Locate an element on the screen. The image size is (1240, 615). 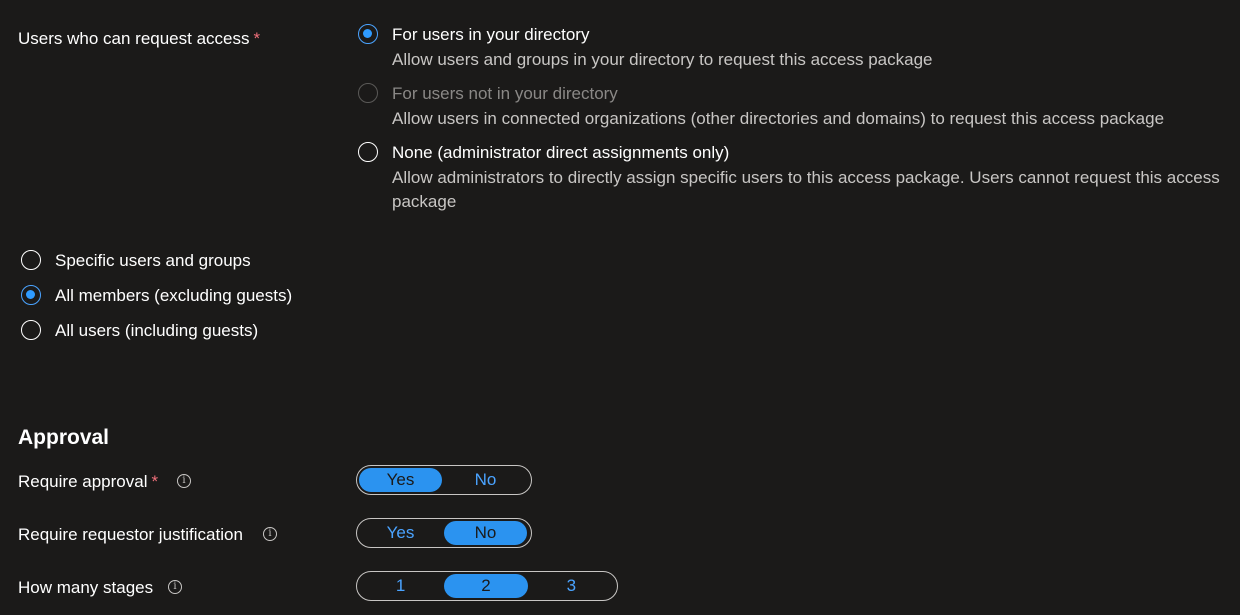
require-justification-yes: Yes is located at coordinates (400, 533).